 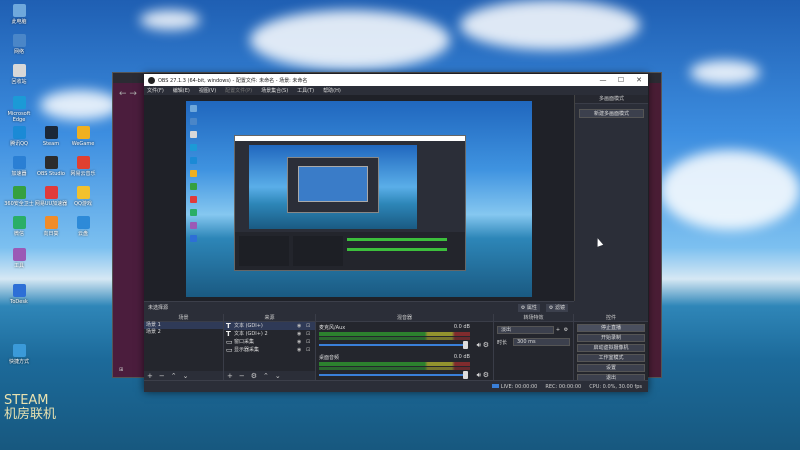 What do you see at coordinates (19, 44) in the screenshot?
I see `desktop-icon: 网络` at bounding box center [19, 44].